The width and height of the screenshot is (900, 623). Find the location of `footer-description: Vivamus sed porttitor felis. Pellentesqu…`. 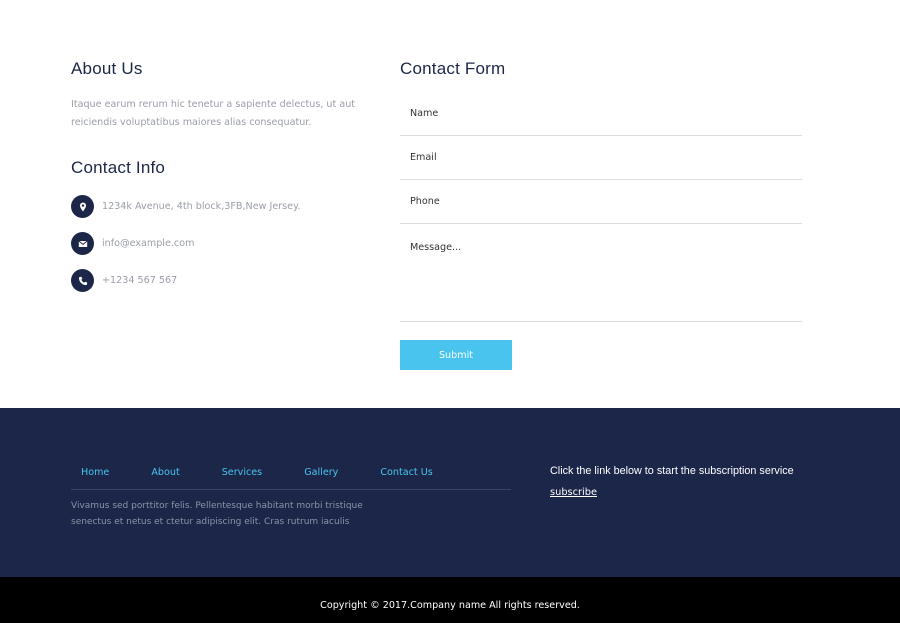

footer-description: Vivamus sed porttitor felis. Pellentesqu… is located at coordinates (217, 514).